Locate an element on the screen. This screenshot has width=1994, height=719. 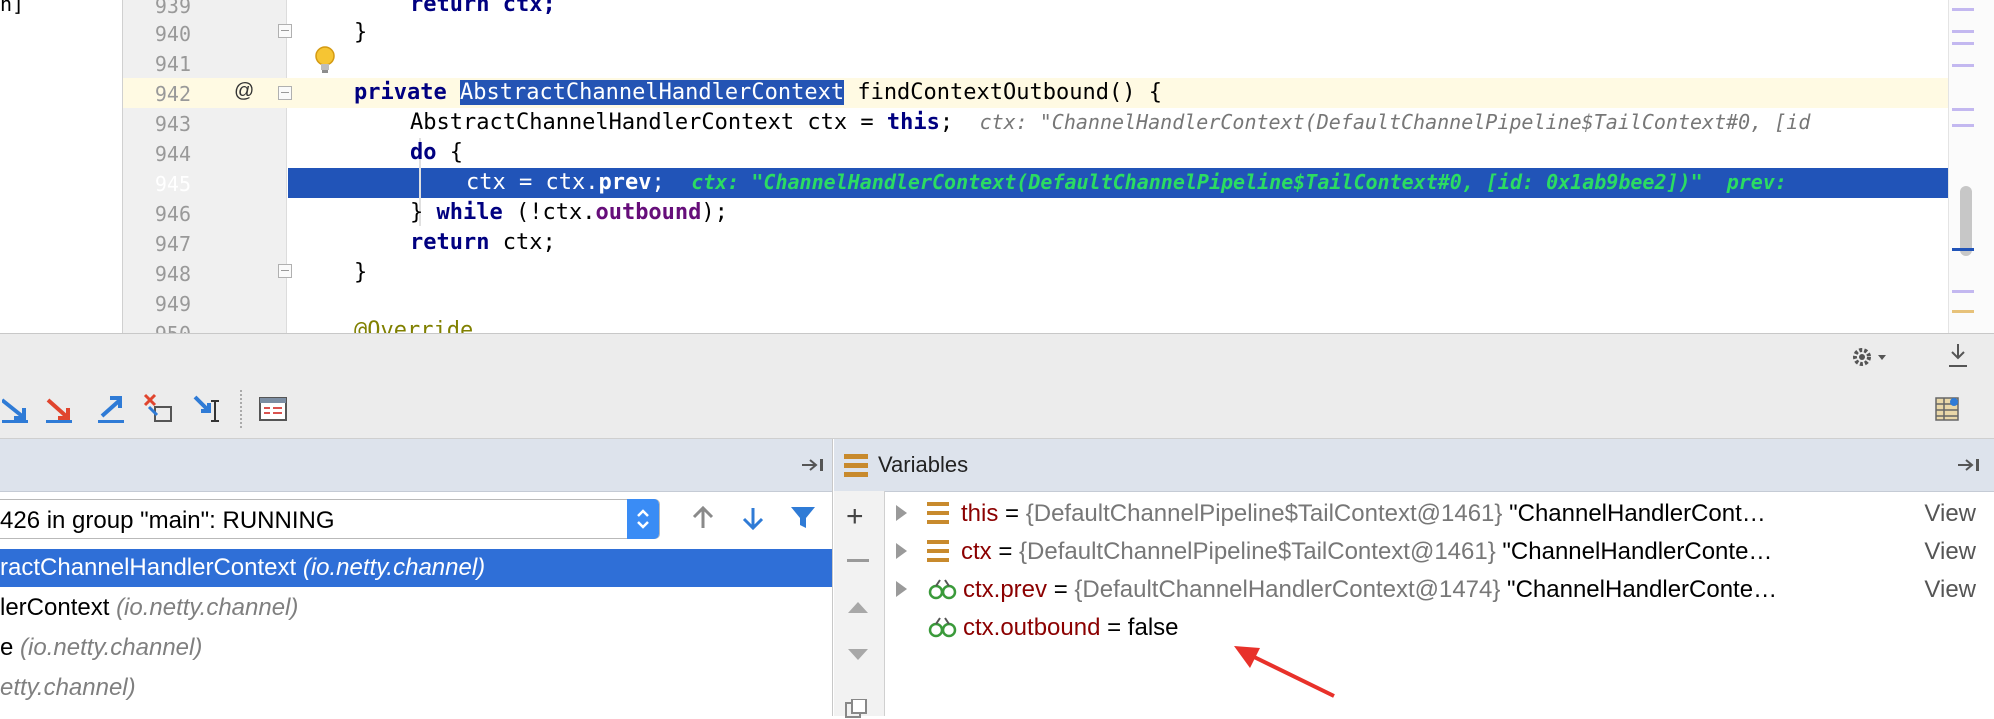
toolbar-separator is located at coordinates (241, 409).